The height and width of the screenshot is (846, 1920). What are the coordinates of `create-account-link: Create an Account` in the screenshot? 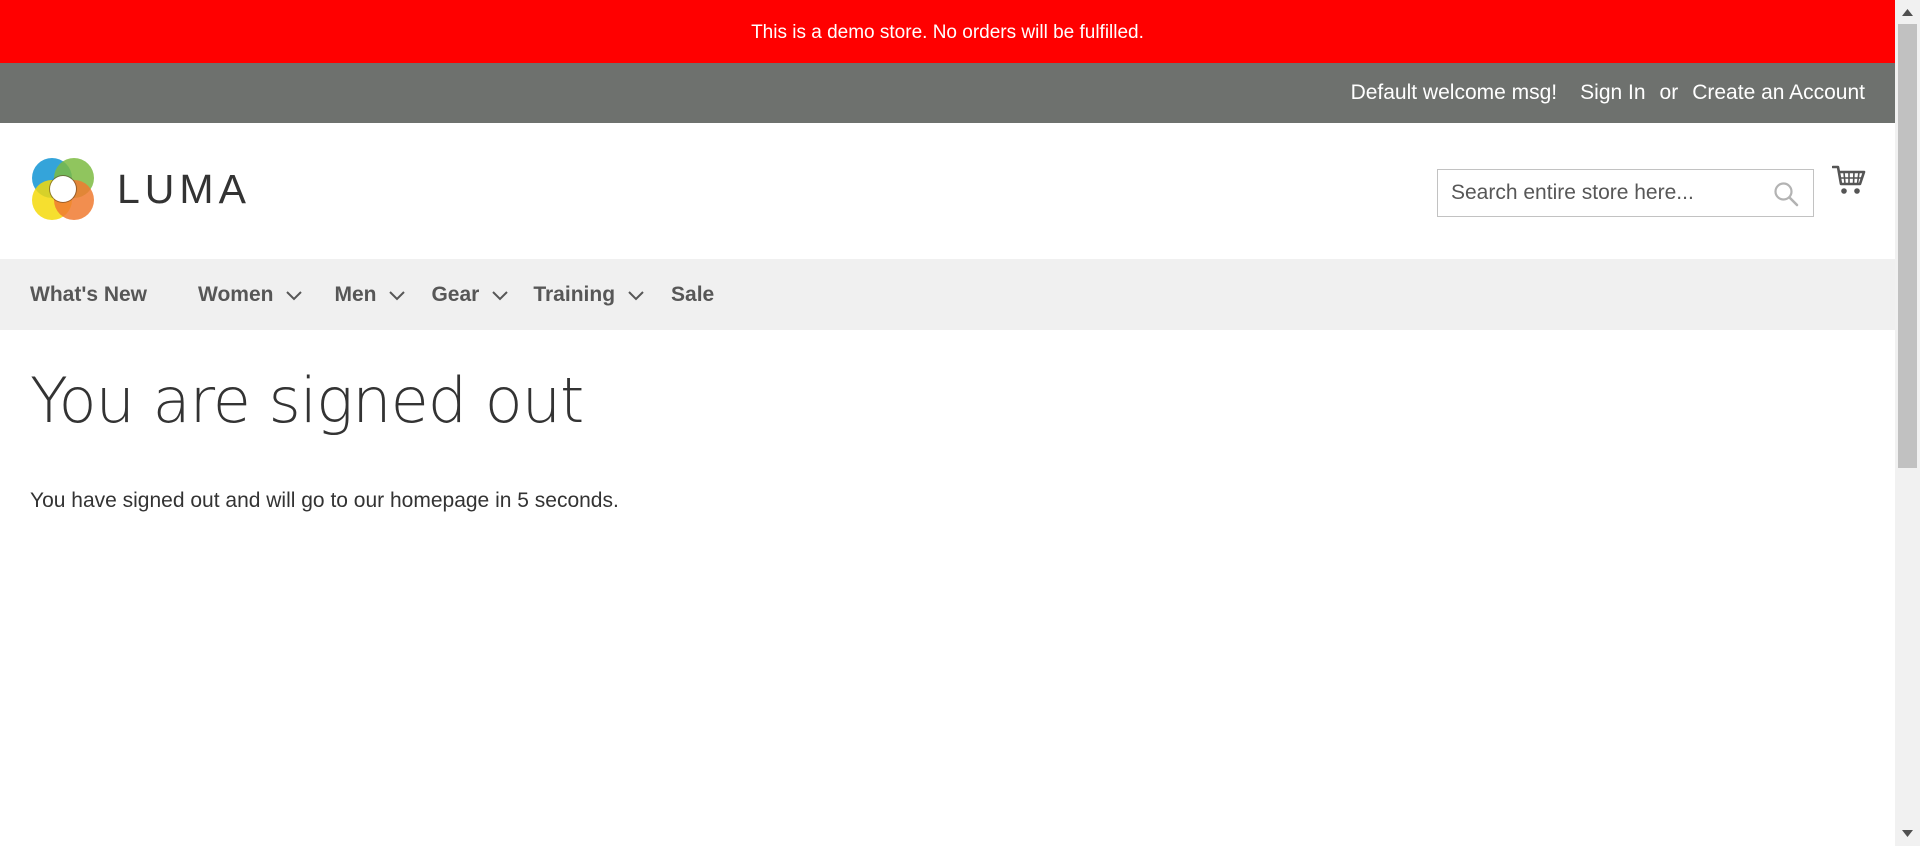 It's located at (1778, 92).